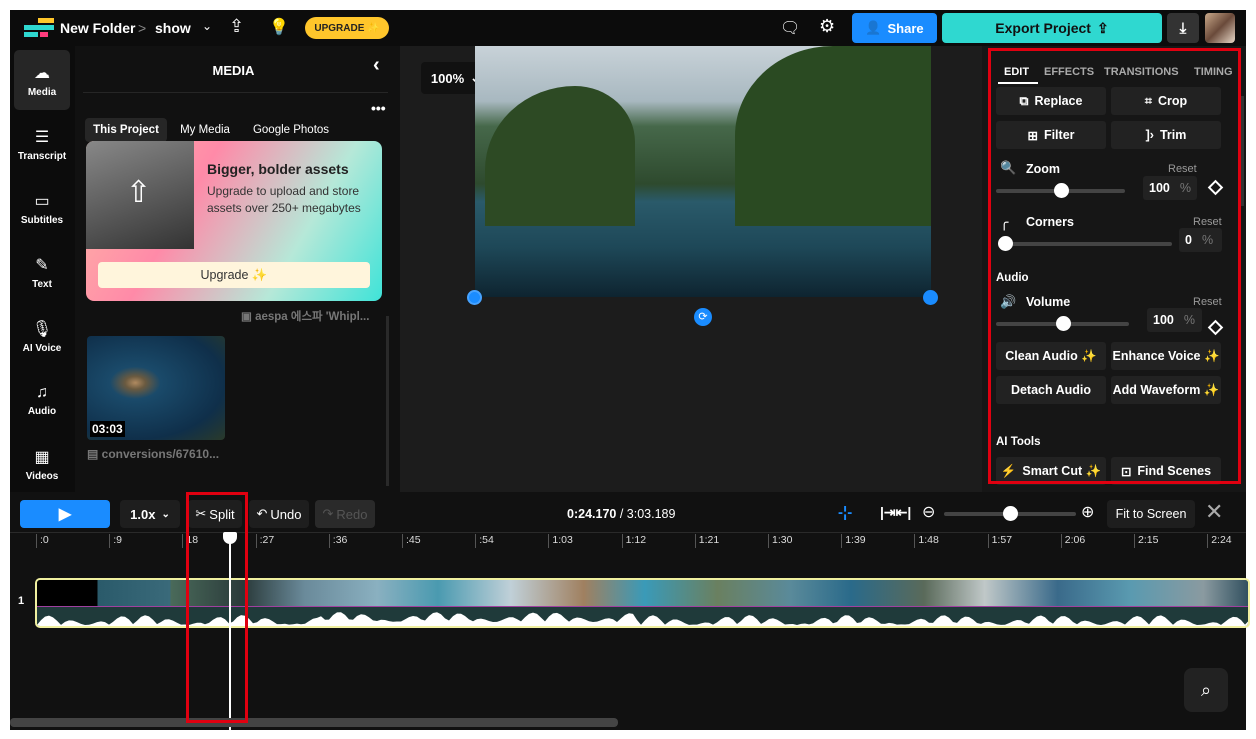 The image size is (1256, 739). Describe the element at coordinates (1102, 27) in the screenshot. I see `export-icon: ⇪` at that location.